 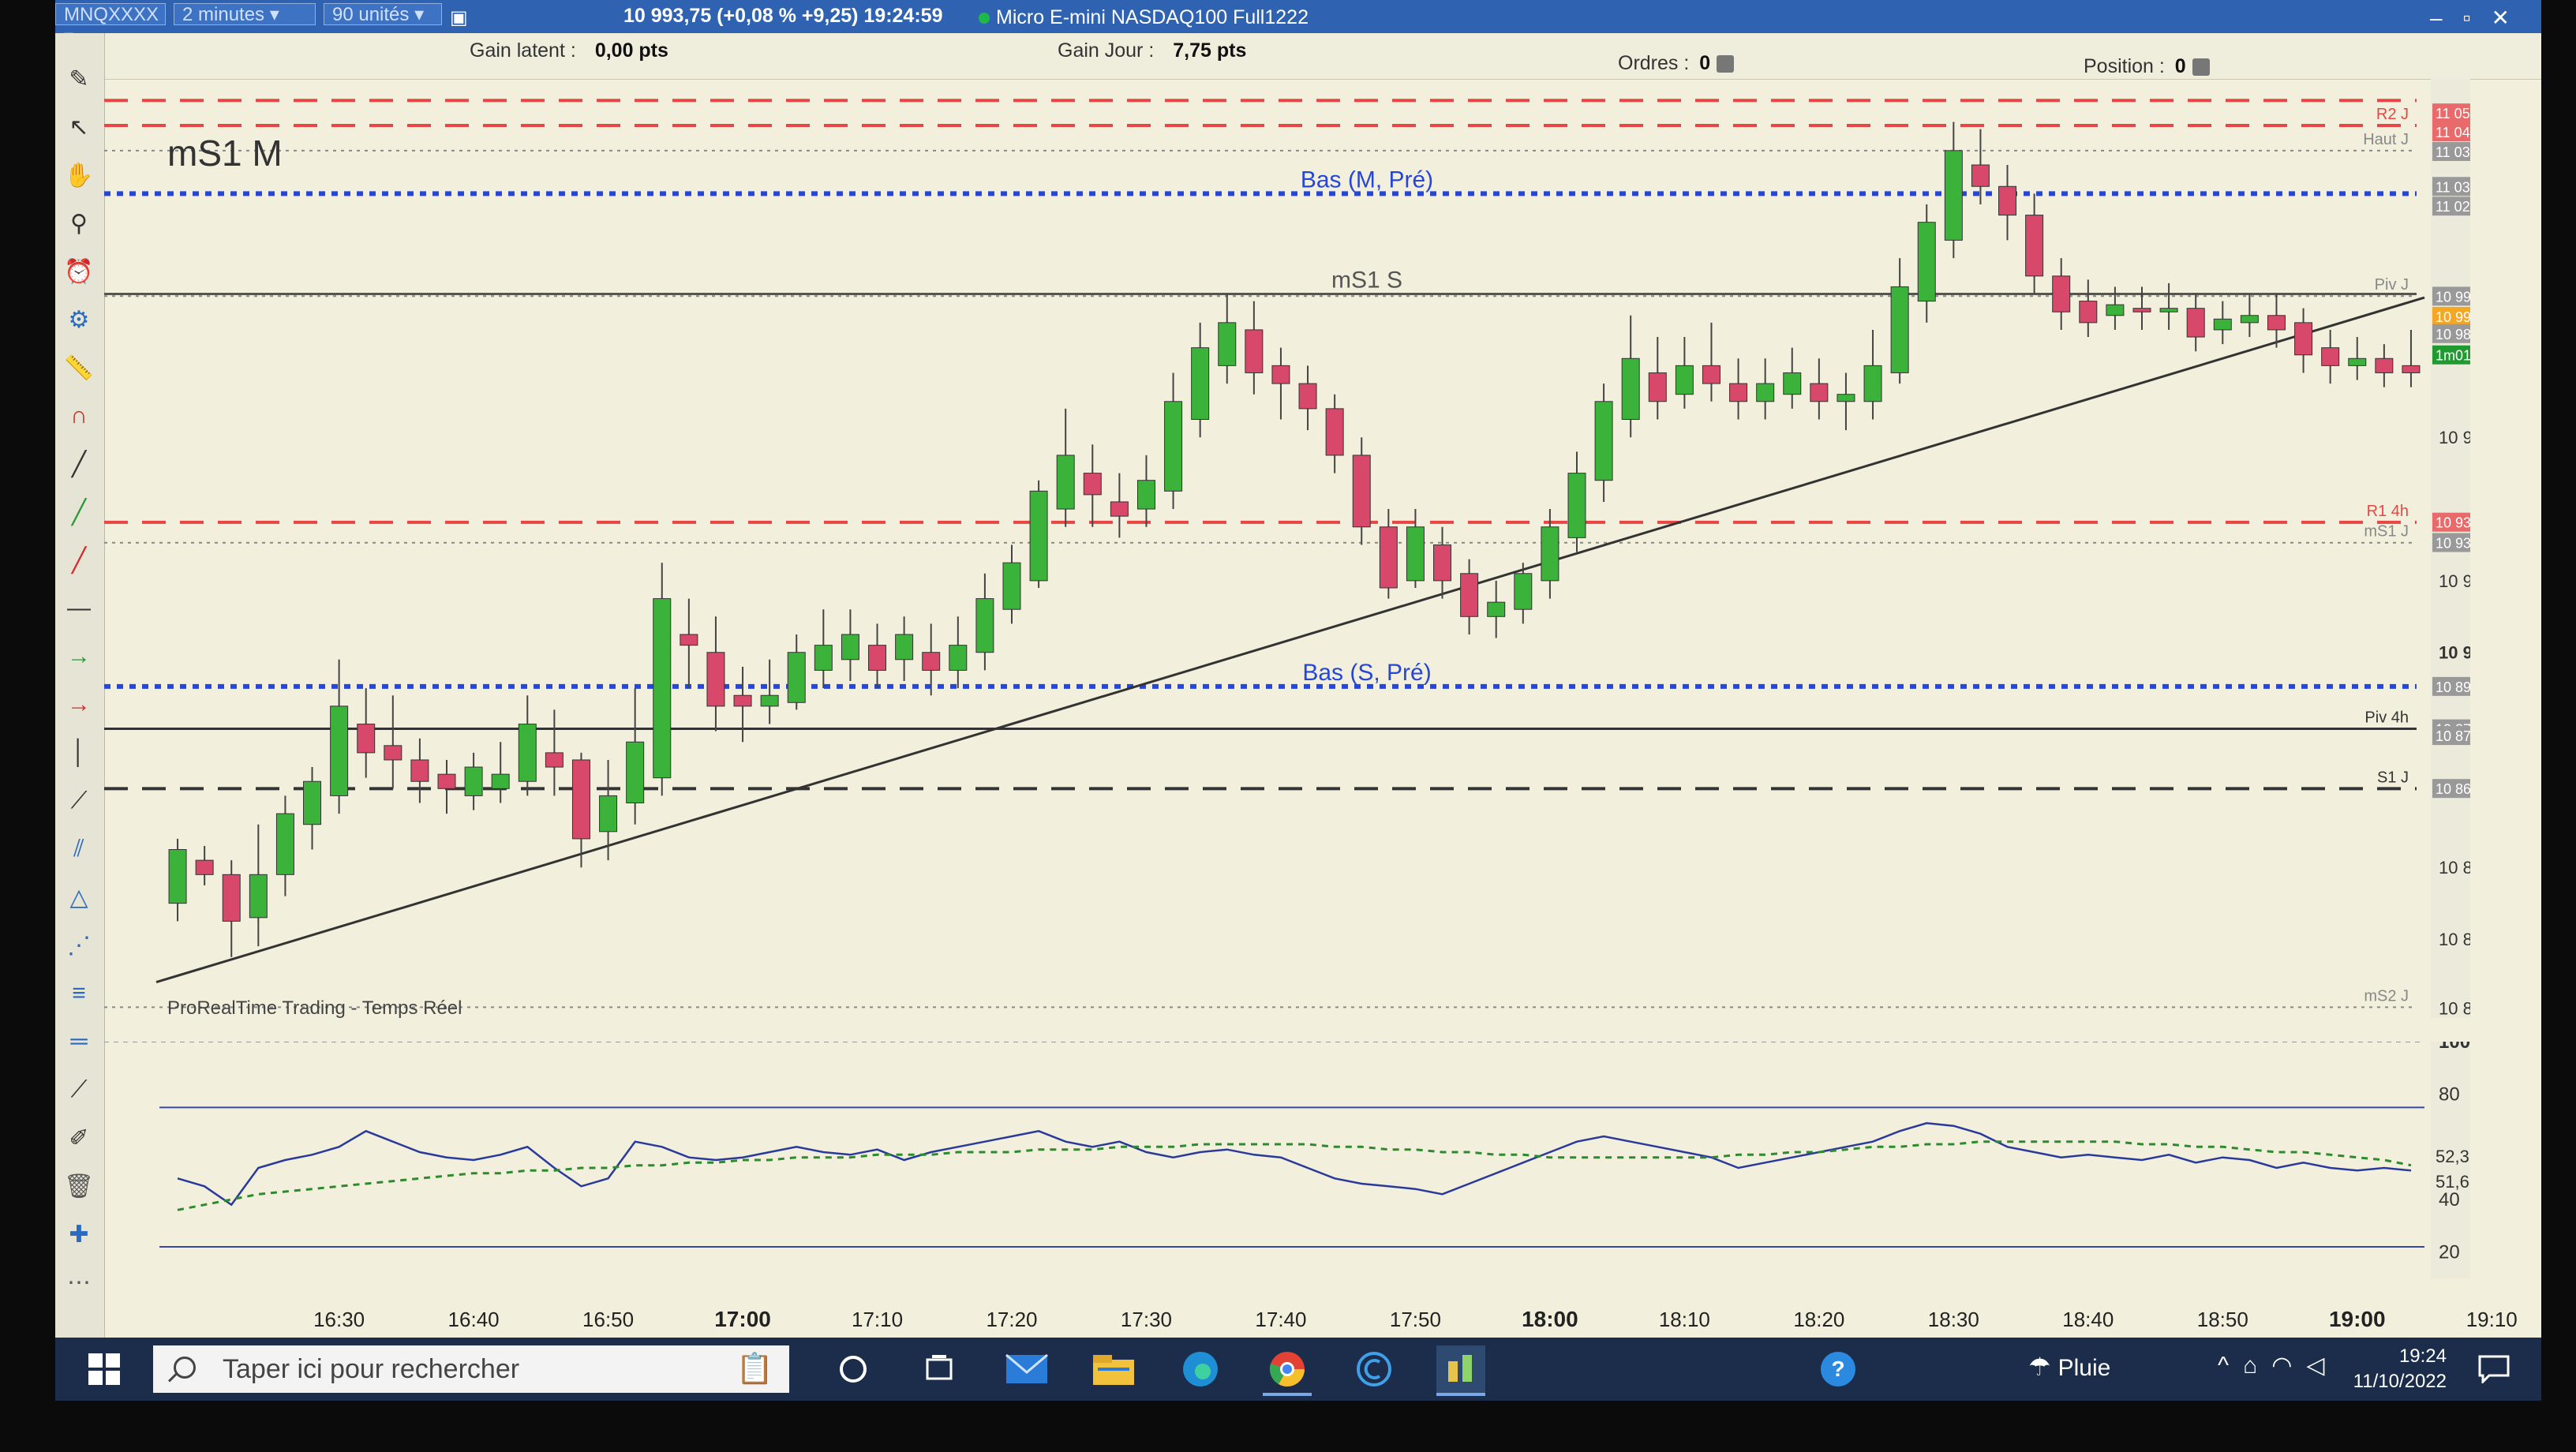 What do you see at coordinates (1200, 1369) in the screenshot?
I see `edge-button` at bounding box center [1200, 1369].